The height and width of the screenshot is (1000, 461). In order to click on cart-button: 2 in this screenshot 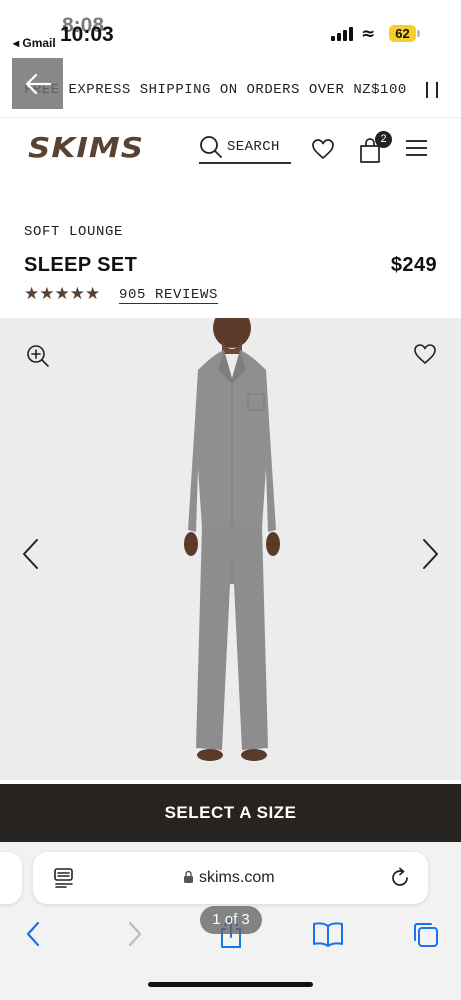, I will do `click(375, 147)`.